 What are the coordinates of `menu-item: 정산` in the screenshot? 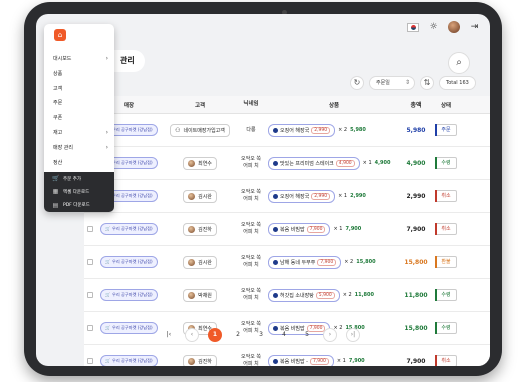 It's located at (79, 163).